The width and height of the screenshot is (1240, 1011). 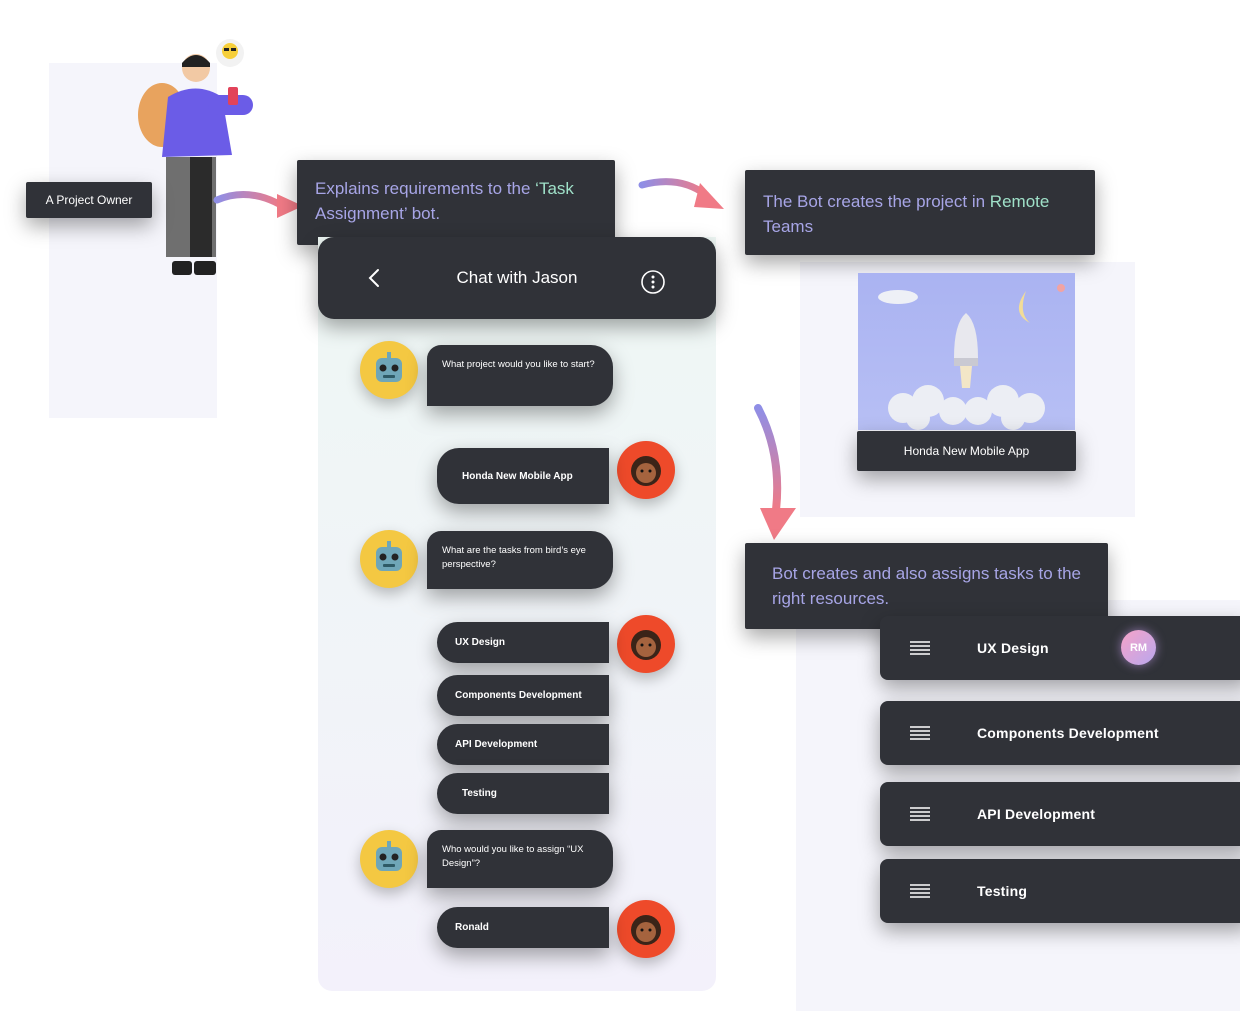 What do you see at coordinates (1013, 648) in the screenshot?
I see `task-label: UX Design` at bounding box center [1013, 648].